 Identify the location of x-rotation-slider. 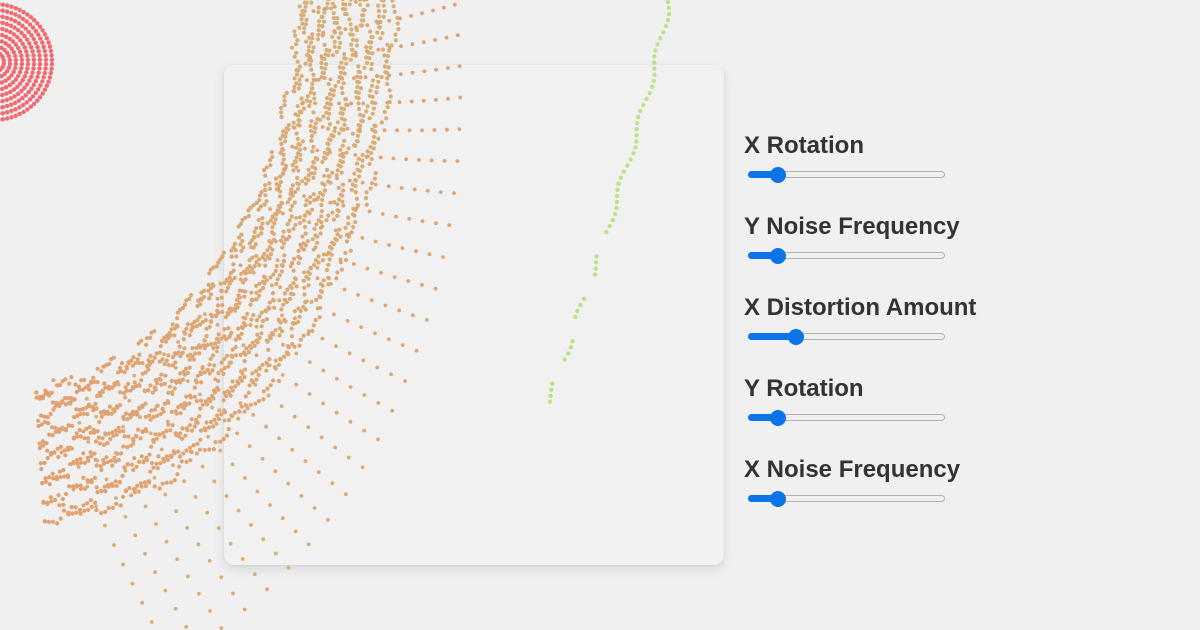
(846, 175).